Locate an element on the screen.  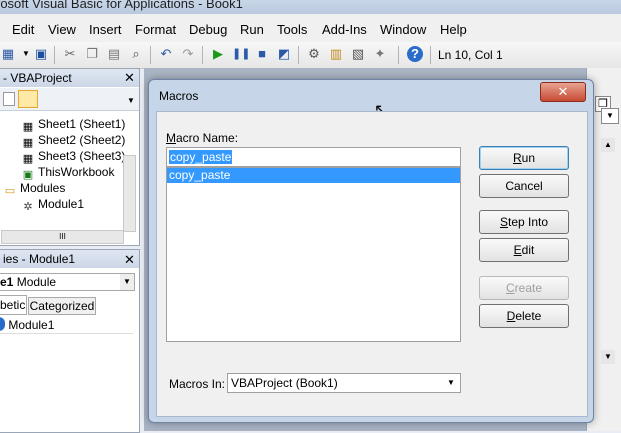
create-button: Create is located at coordinates (524, 288).